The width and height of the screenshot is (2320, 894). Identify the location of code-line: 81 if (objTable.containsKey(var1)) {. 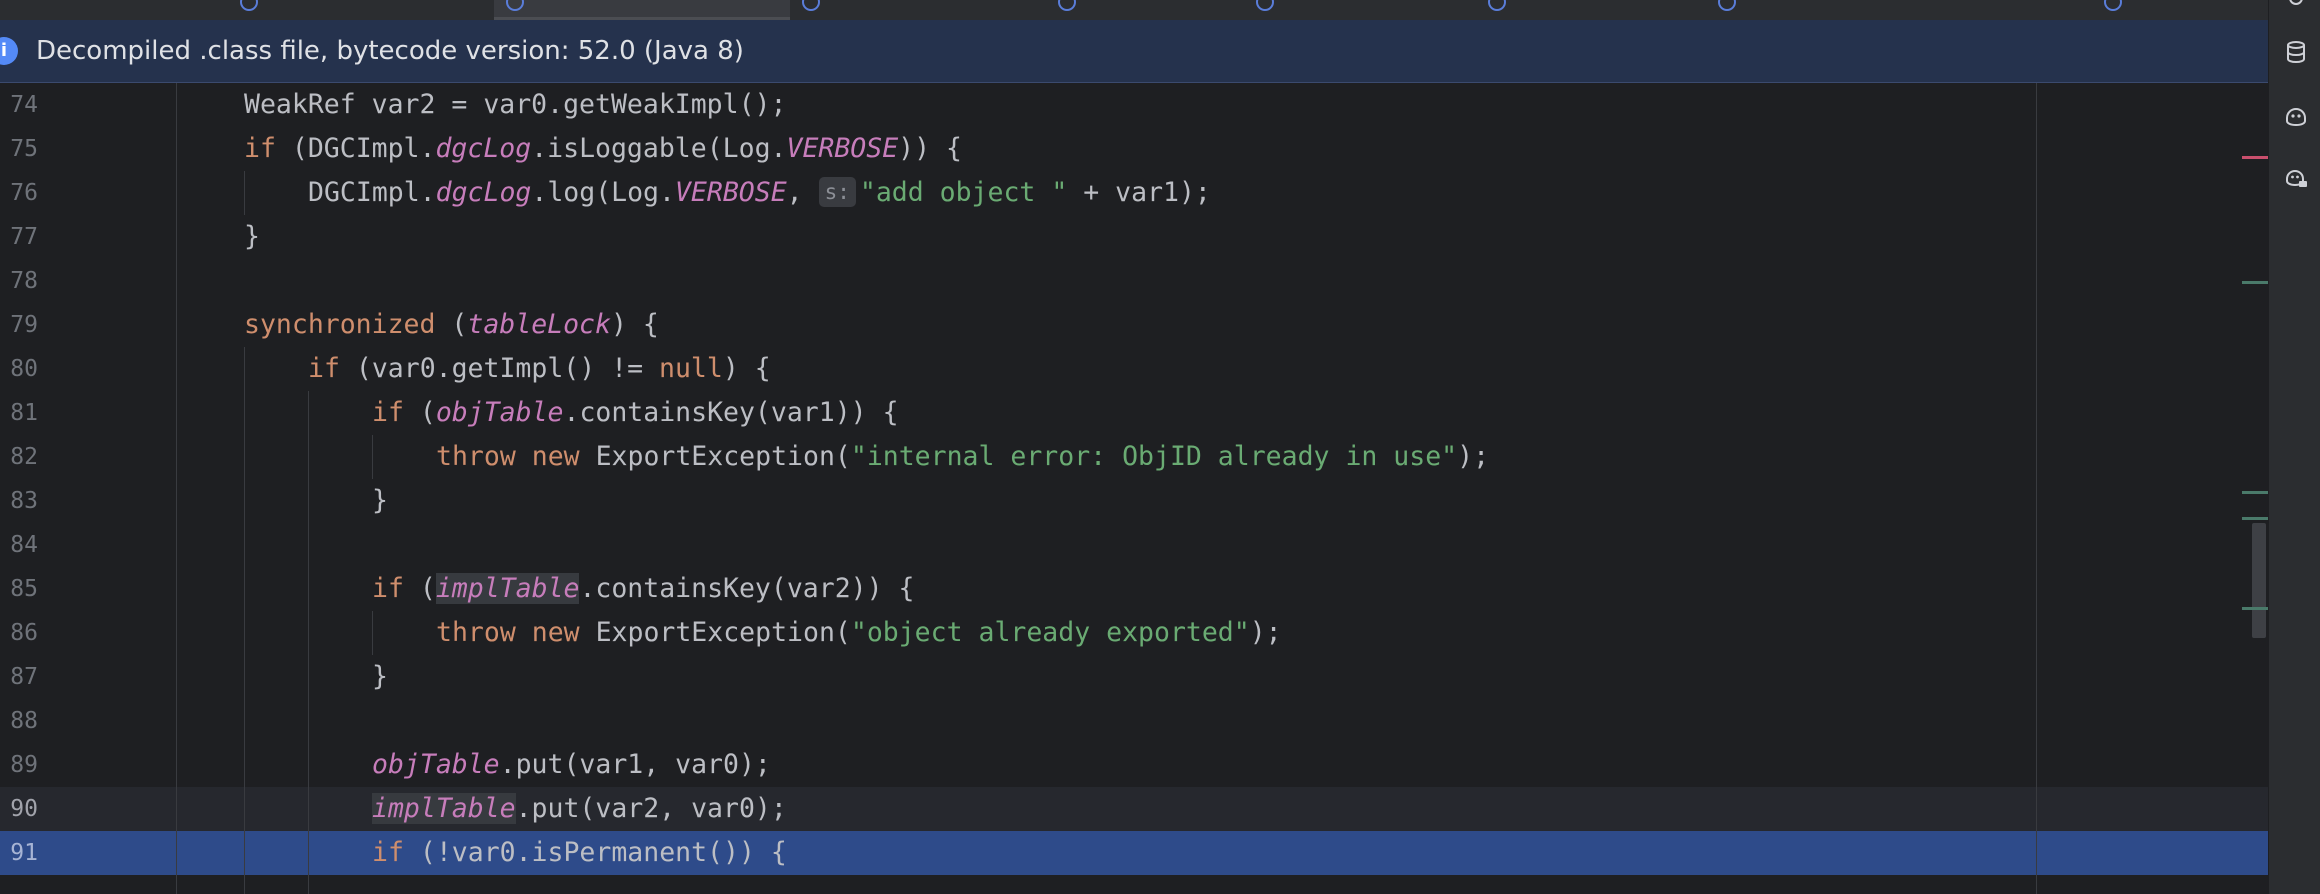
(1134, 413).